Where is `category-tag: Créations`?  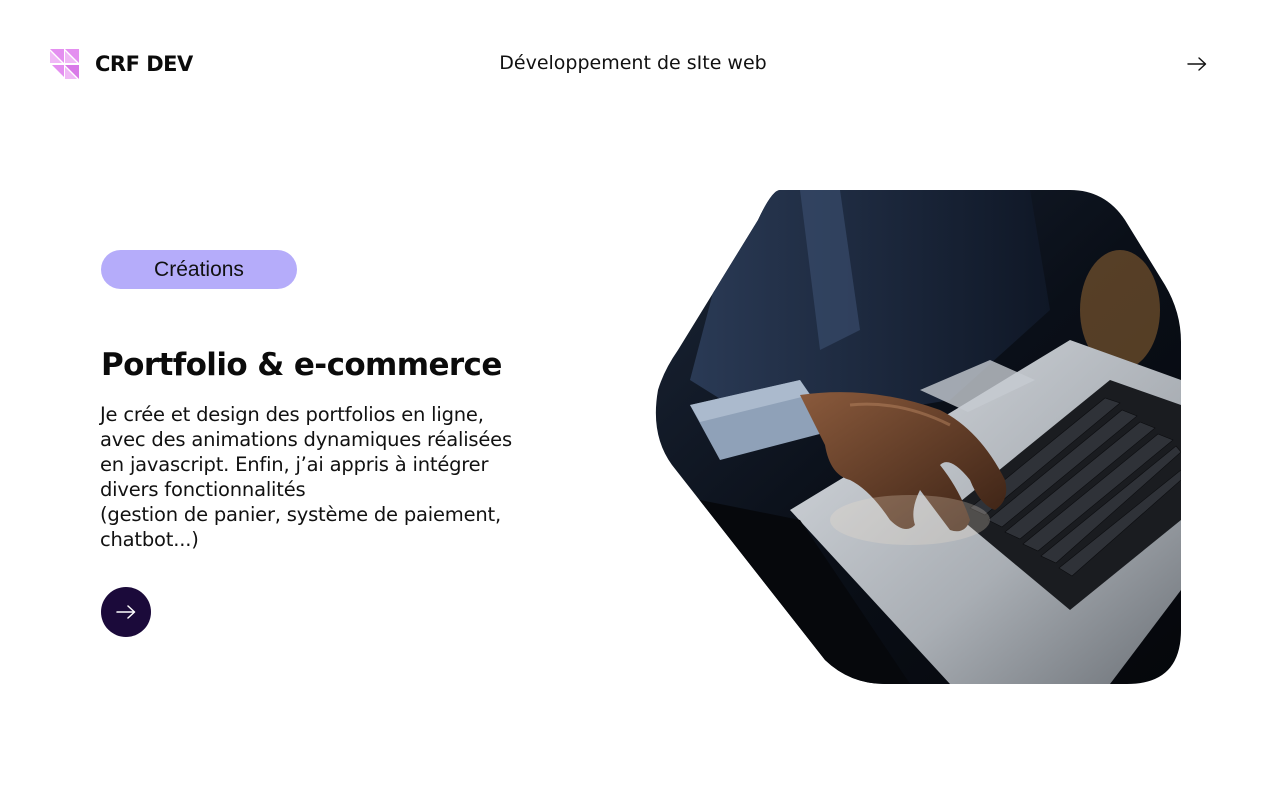 category-tag: Créations is located at coordinates (199, 269).